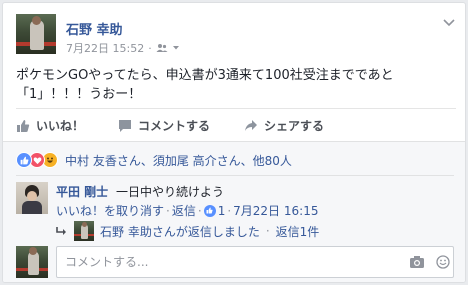 This screenshot has width=468, height=285. I want to click on comment-button: コメントする, so click(164, 125).